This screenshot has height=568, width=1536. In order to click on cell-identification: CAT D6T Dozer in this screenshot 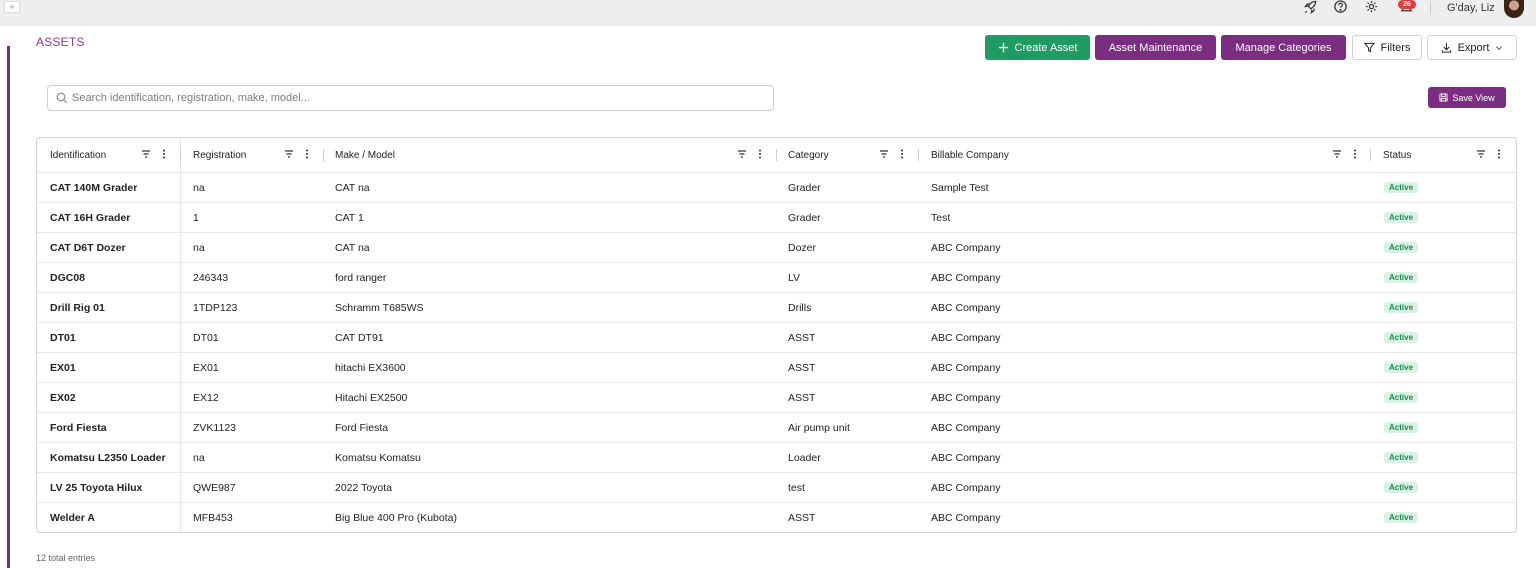, I will do `click(88, 248)`.